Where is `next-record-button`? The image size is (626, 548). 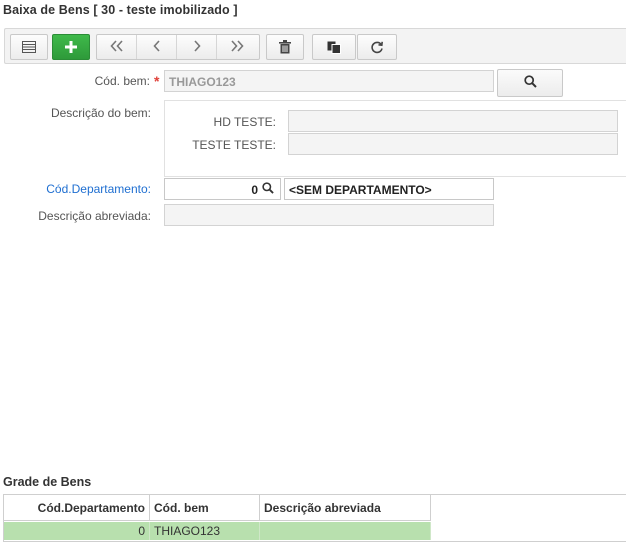 next-record-button is located at coordinates (197, 47).